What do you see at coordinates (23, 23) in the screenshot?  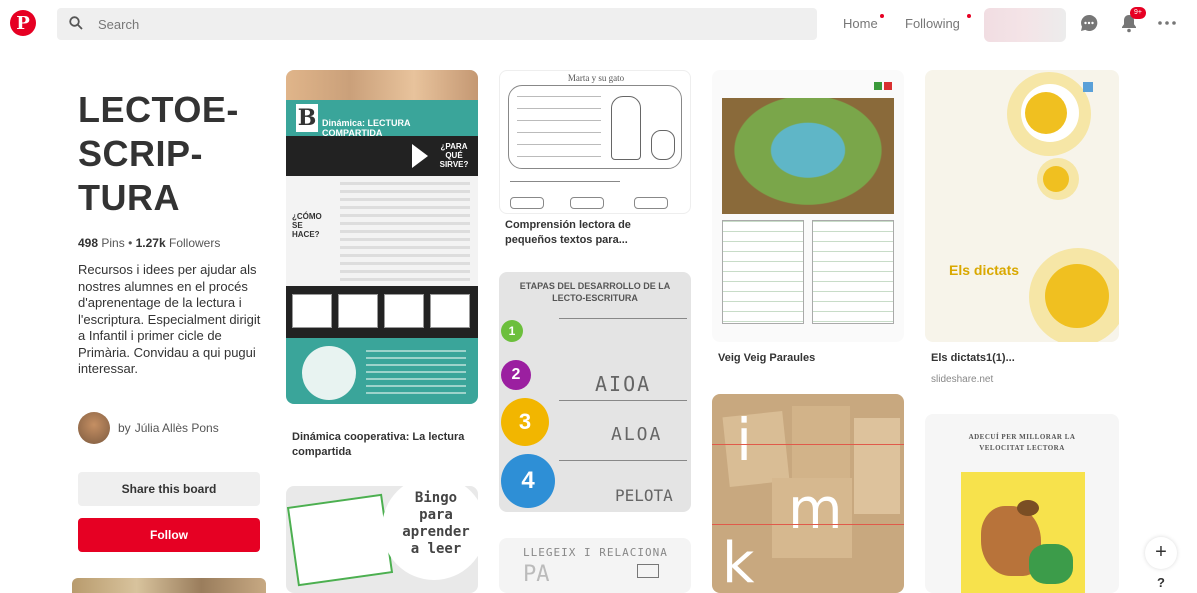 I see `pinterest-logo-icon: P` at bounding box center [23, 23].